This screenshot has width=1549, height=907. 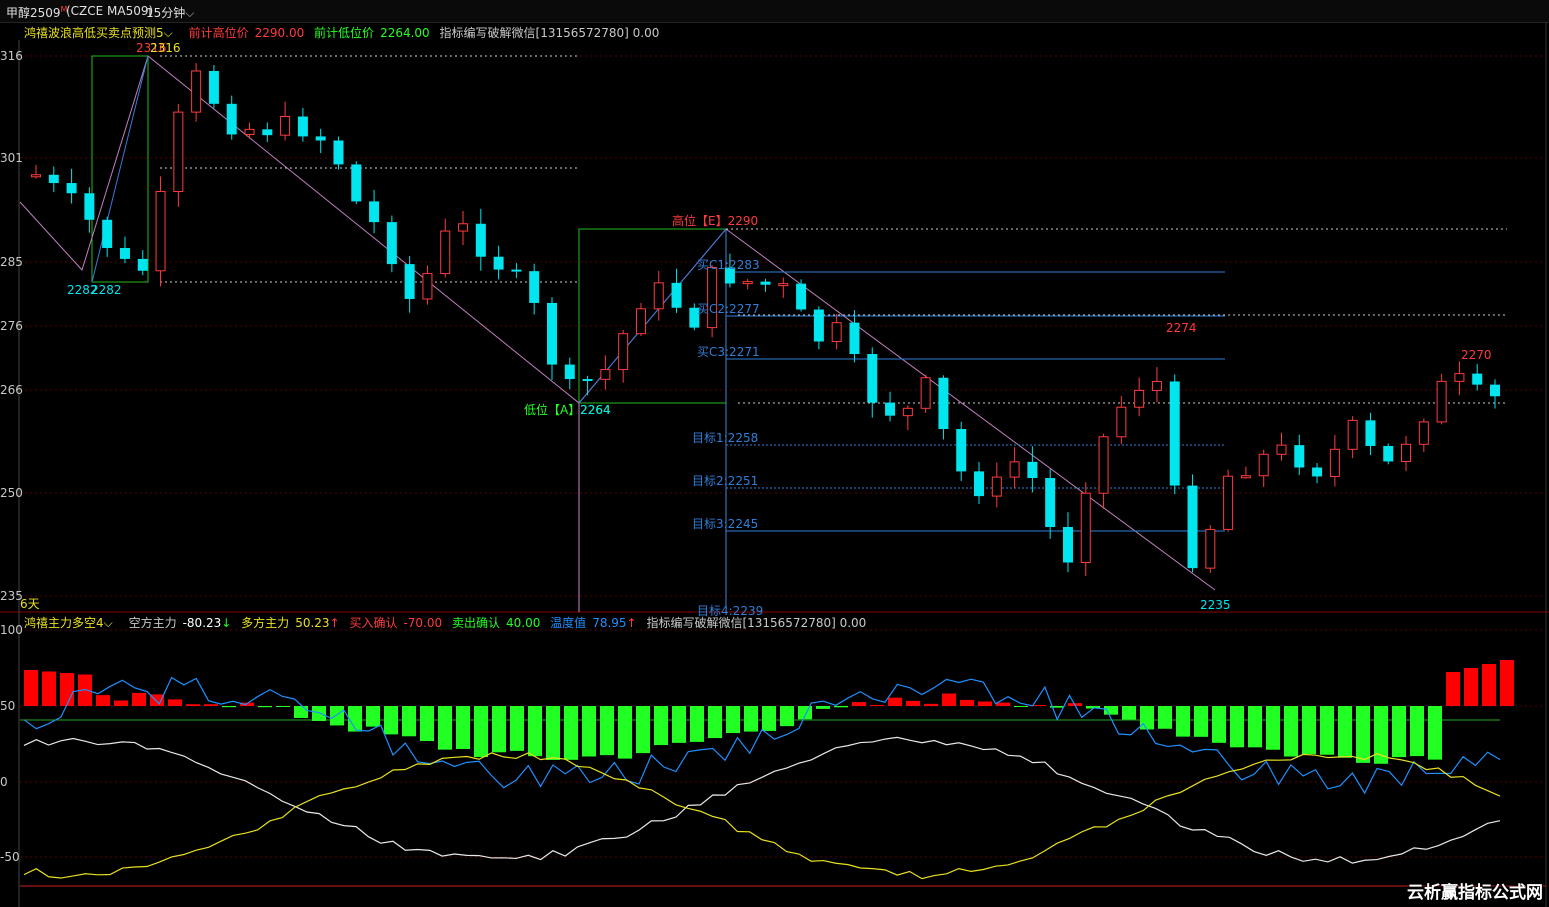 What do you see at coordinates (728, 309) in the screenshot?
I see `buy-c2-label: 买C2:2277` at bounding box center [728, 309].